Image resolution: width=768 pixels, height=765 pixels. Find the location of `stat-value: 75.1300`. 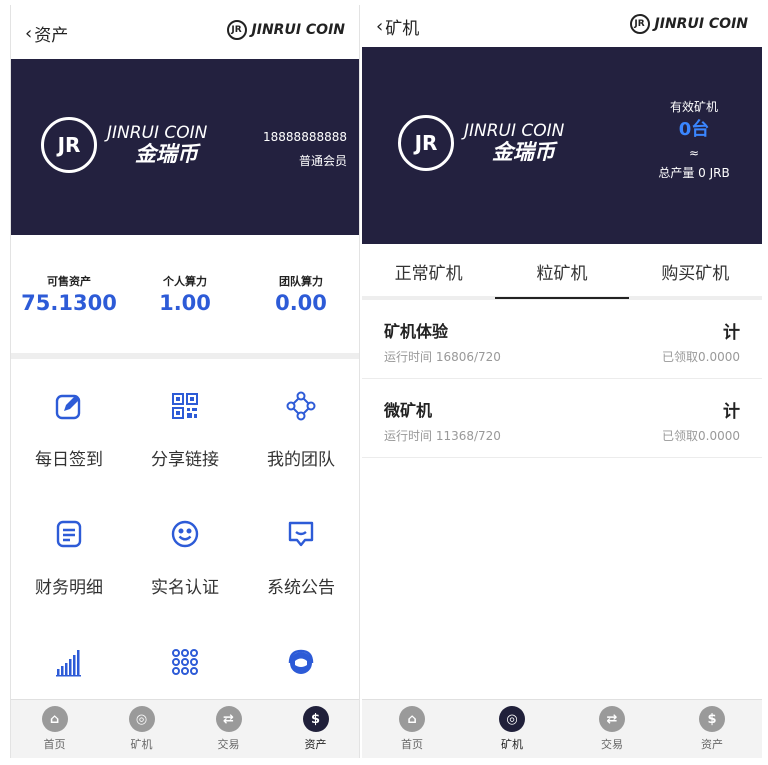

stat-value: 75.1300 is located at coordinates (69, 303).